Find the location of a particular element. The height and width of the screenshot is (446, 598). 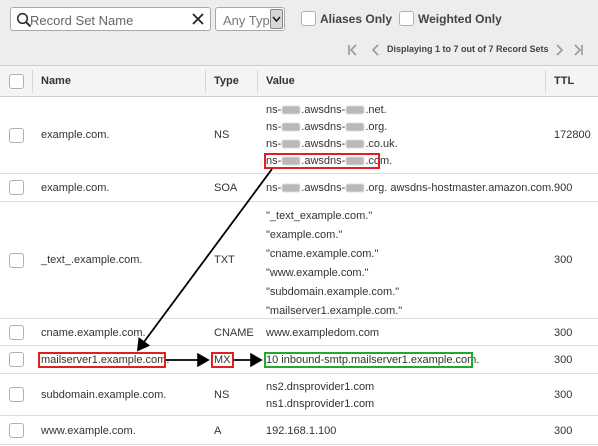

table-row: www.example.com. A 192.168.1.100 300 is located at coordinates (299, 430).